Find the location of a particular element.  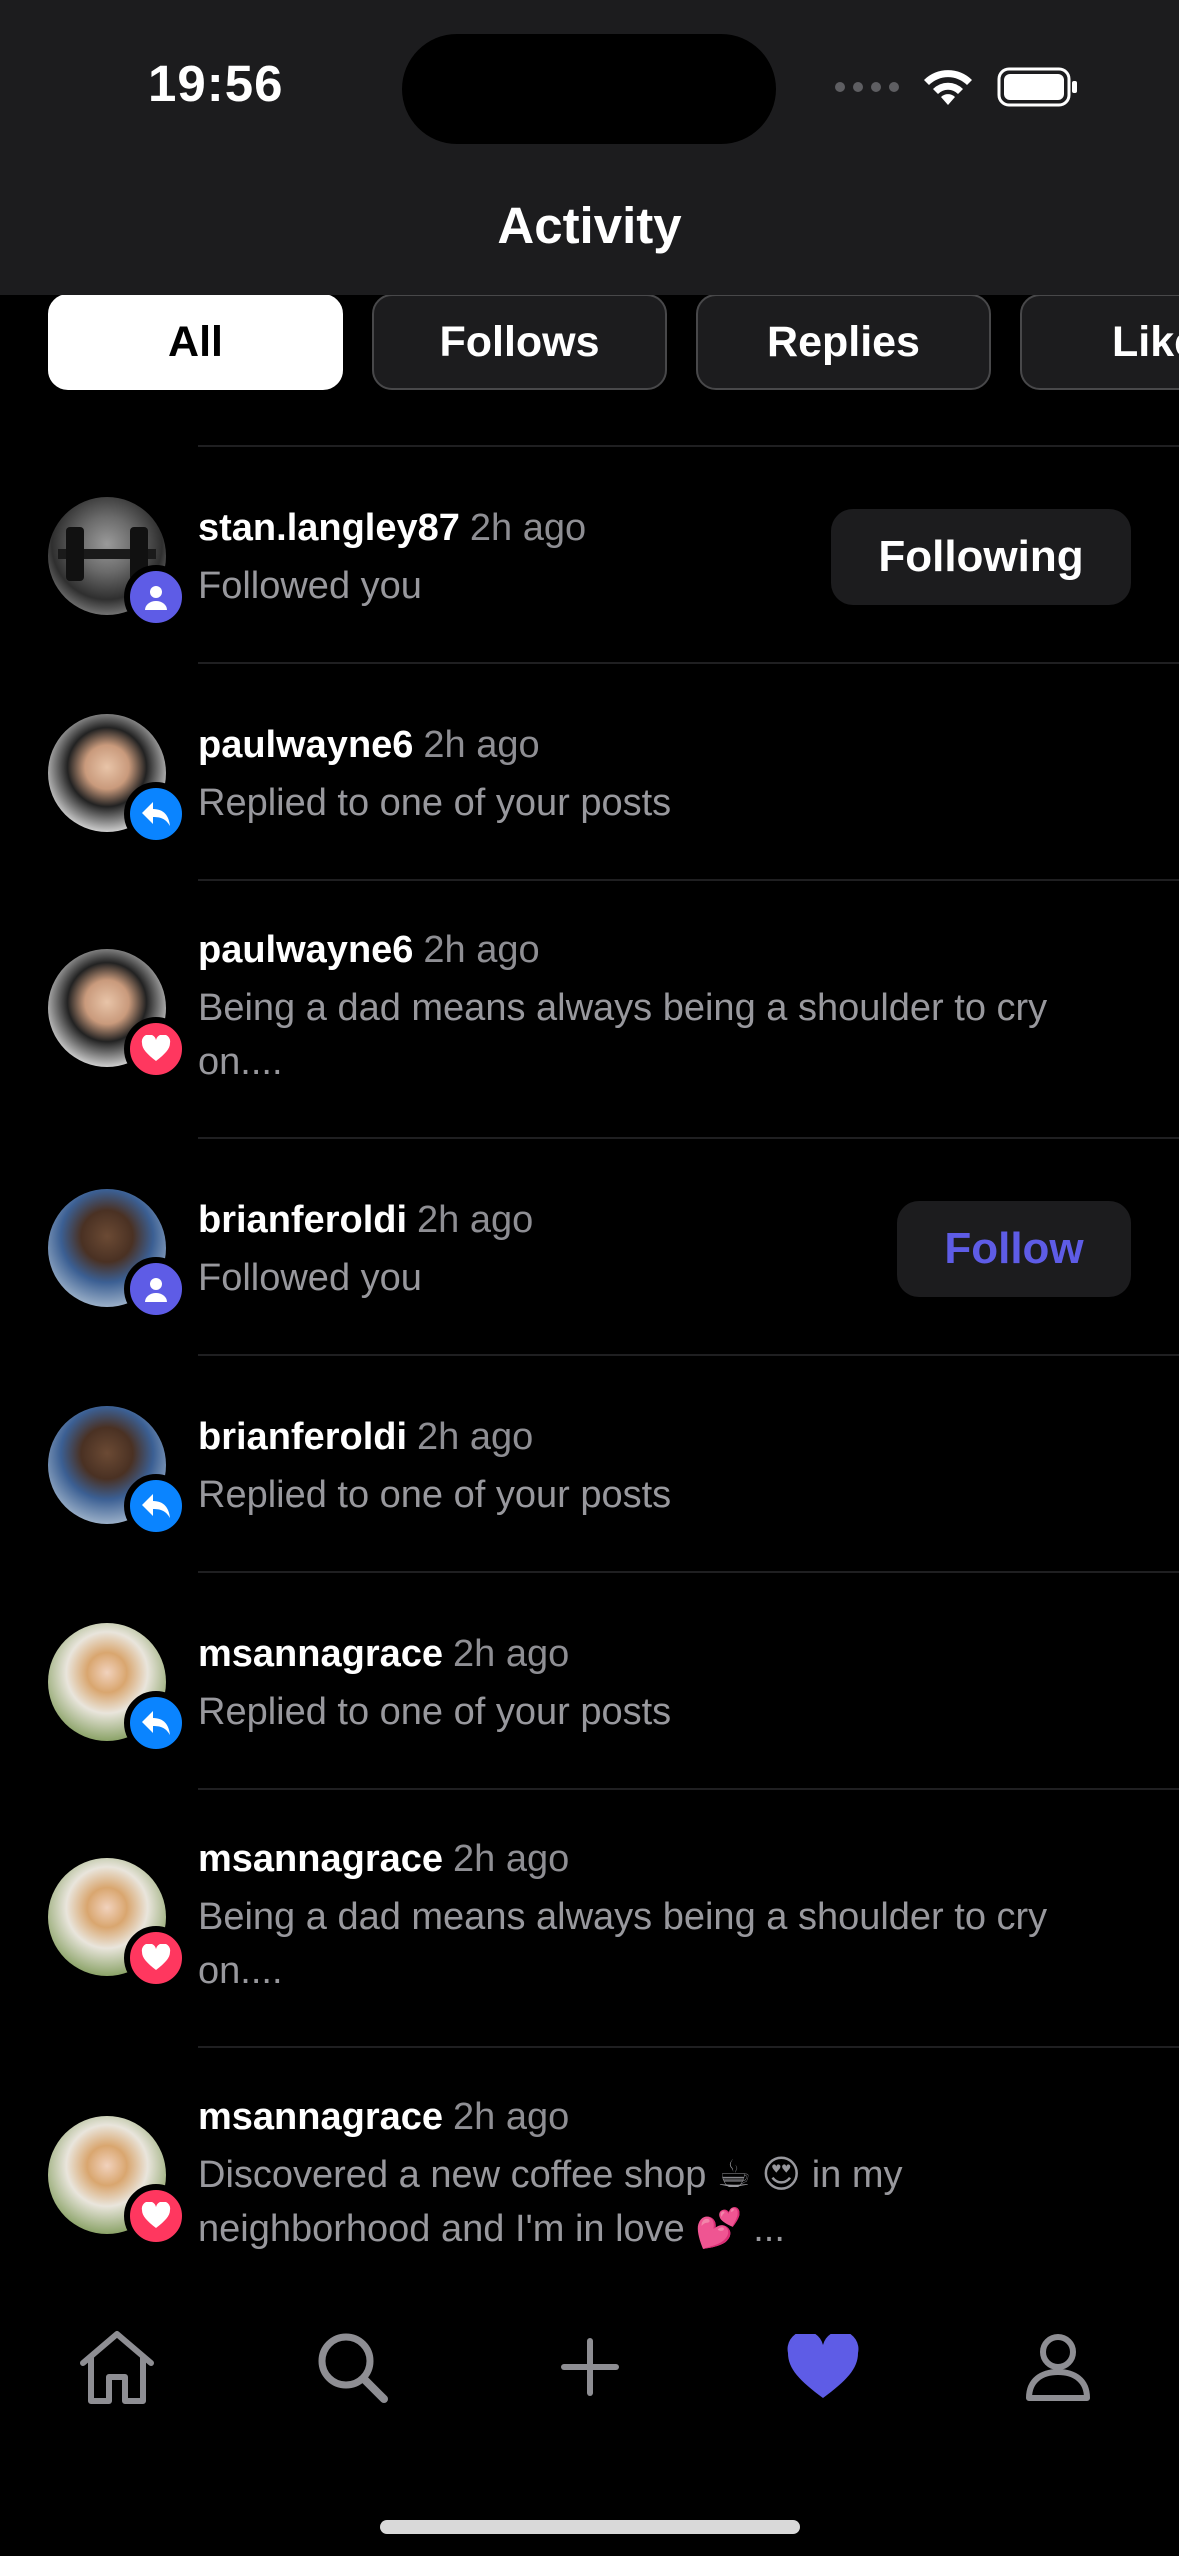

following-button: Following is located at coordinates (981, 557).